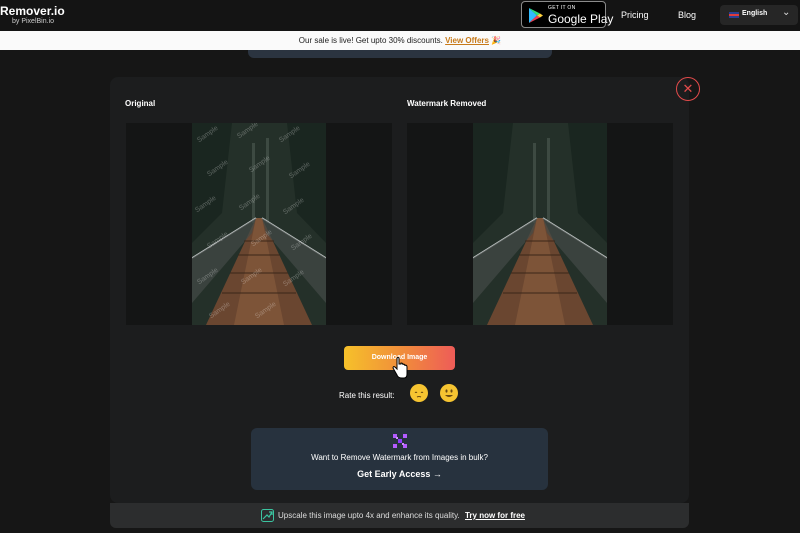 Image resolution: width=800 pixels, height=533 pixels. What do you see at coordinates (495, 515) in the screenshot?
I see `try-now-link: Try now for free` at bounding box center [495, 515].